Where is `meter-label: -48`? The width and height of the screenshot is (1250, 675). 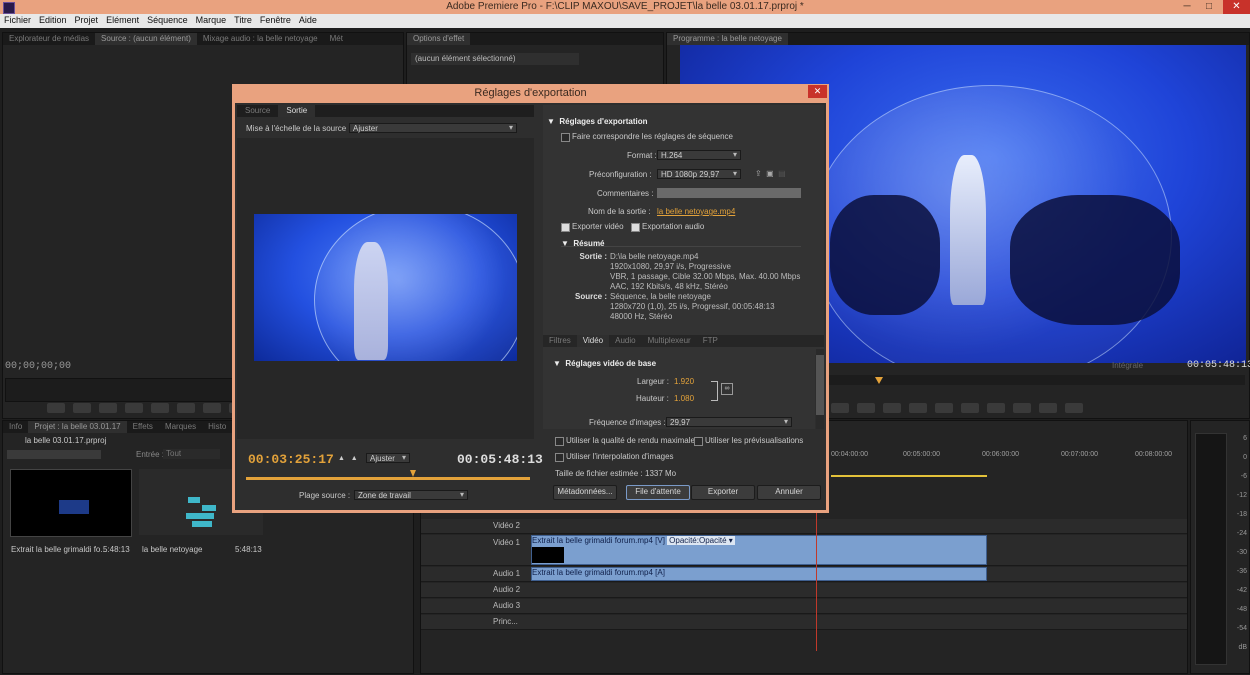
meter-label: -48 is located at coordinates (1241, 609).